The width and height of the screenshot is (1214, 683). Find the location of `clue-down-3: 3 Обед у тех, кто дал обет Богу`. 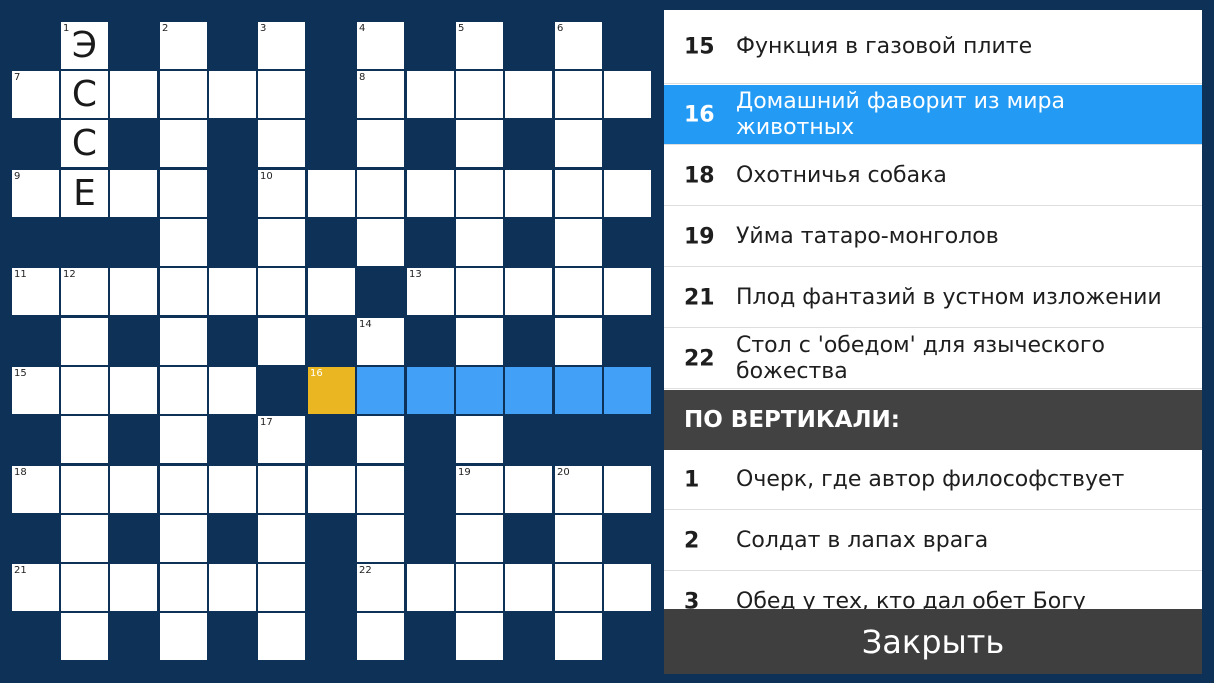

clue-down-3: 3 Обед у тех, кто дал обет Богу is located at coordinates (933, 591).